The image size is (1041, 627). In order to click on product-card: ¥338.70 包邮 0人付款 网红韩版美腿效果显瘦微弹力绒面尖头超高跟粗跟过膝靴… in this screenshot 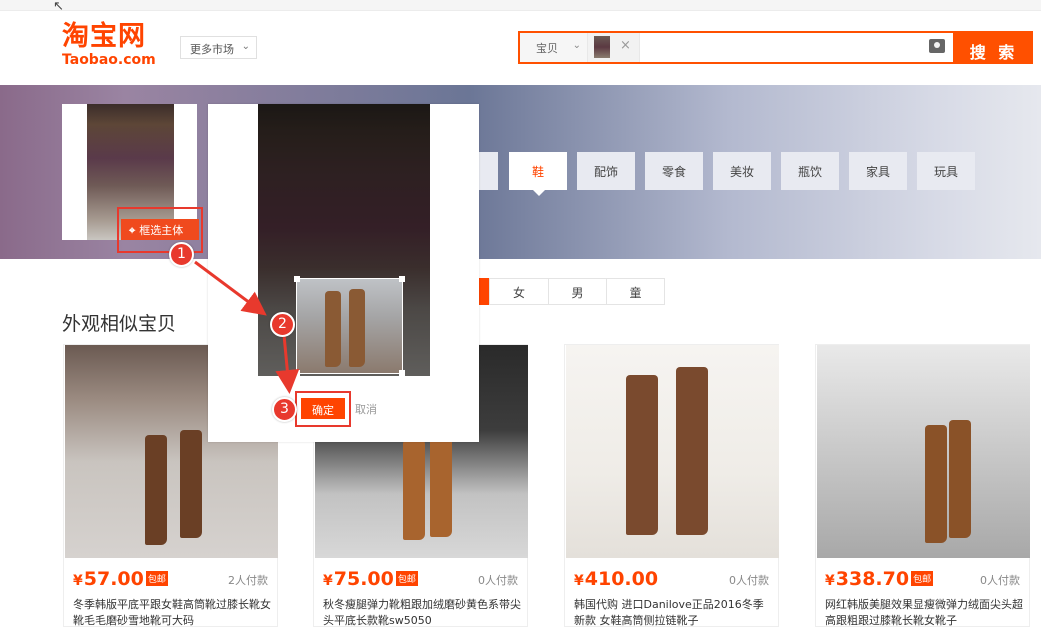, I will do `click(922, 485)`.